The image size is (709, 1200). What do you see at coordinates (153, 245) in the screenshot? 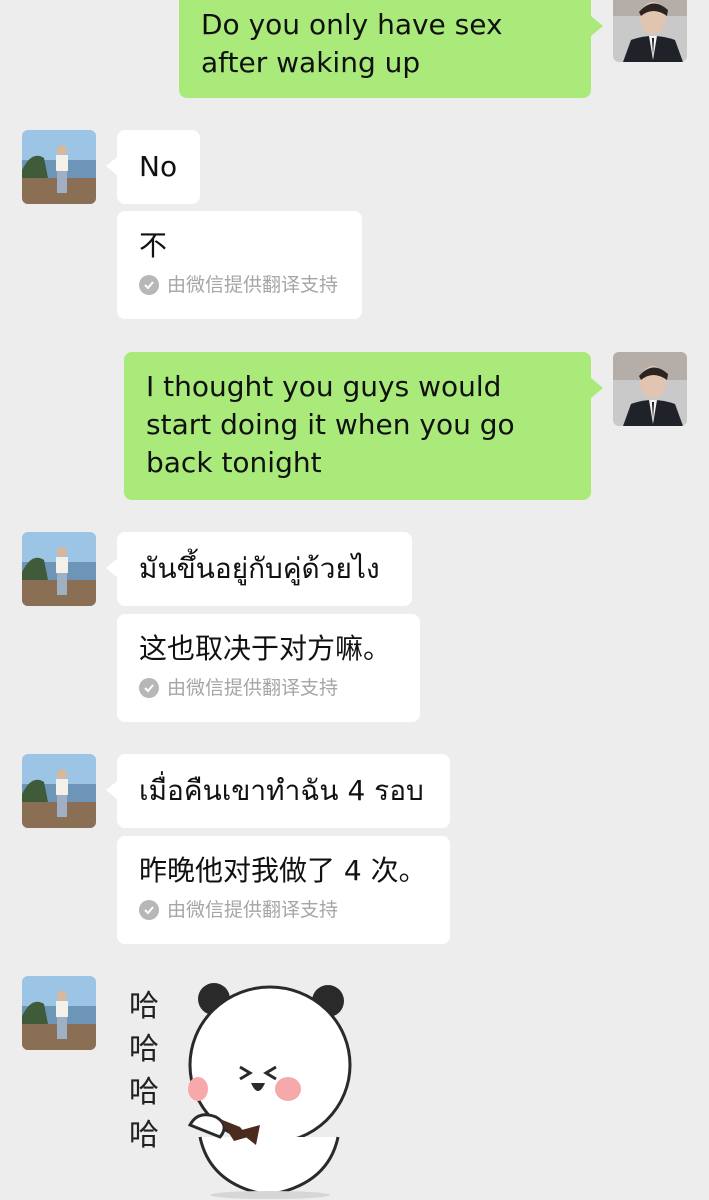
I see `translation-text: 不` at bounding box center [153, 245].